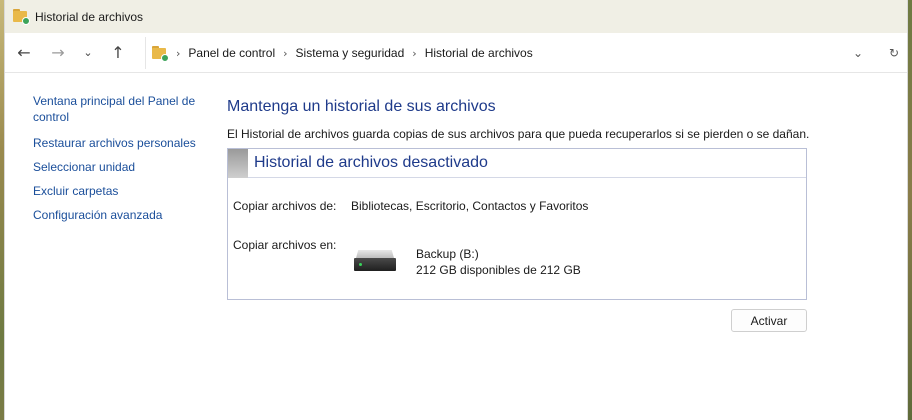 This screenshot has height=420, width=912. What do you see at coordinates (375, 261) in the screenshot?
I see `hard-drive-icon` at bounding box center [375, 261].